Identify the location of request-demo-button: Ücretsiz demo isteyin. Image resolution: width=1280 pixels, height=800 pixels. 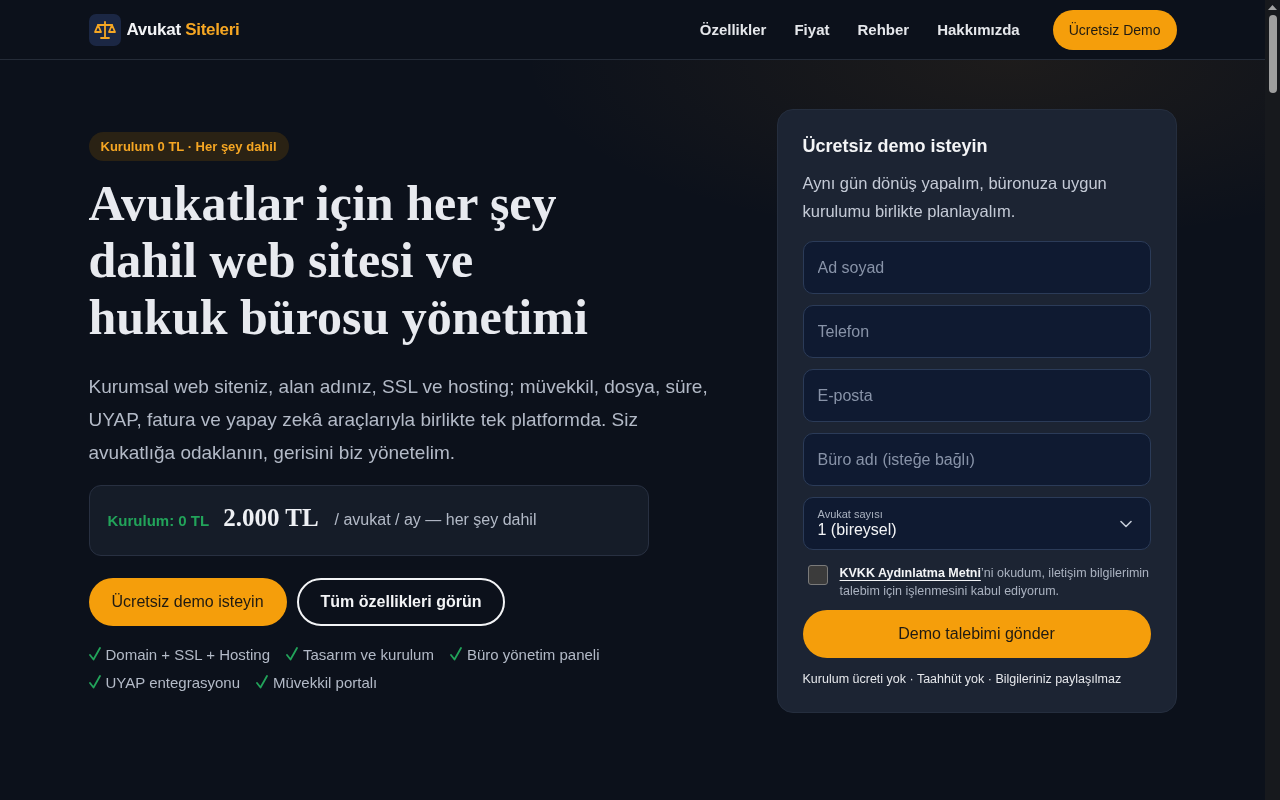
(187, 601).